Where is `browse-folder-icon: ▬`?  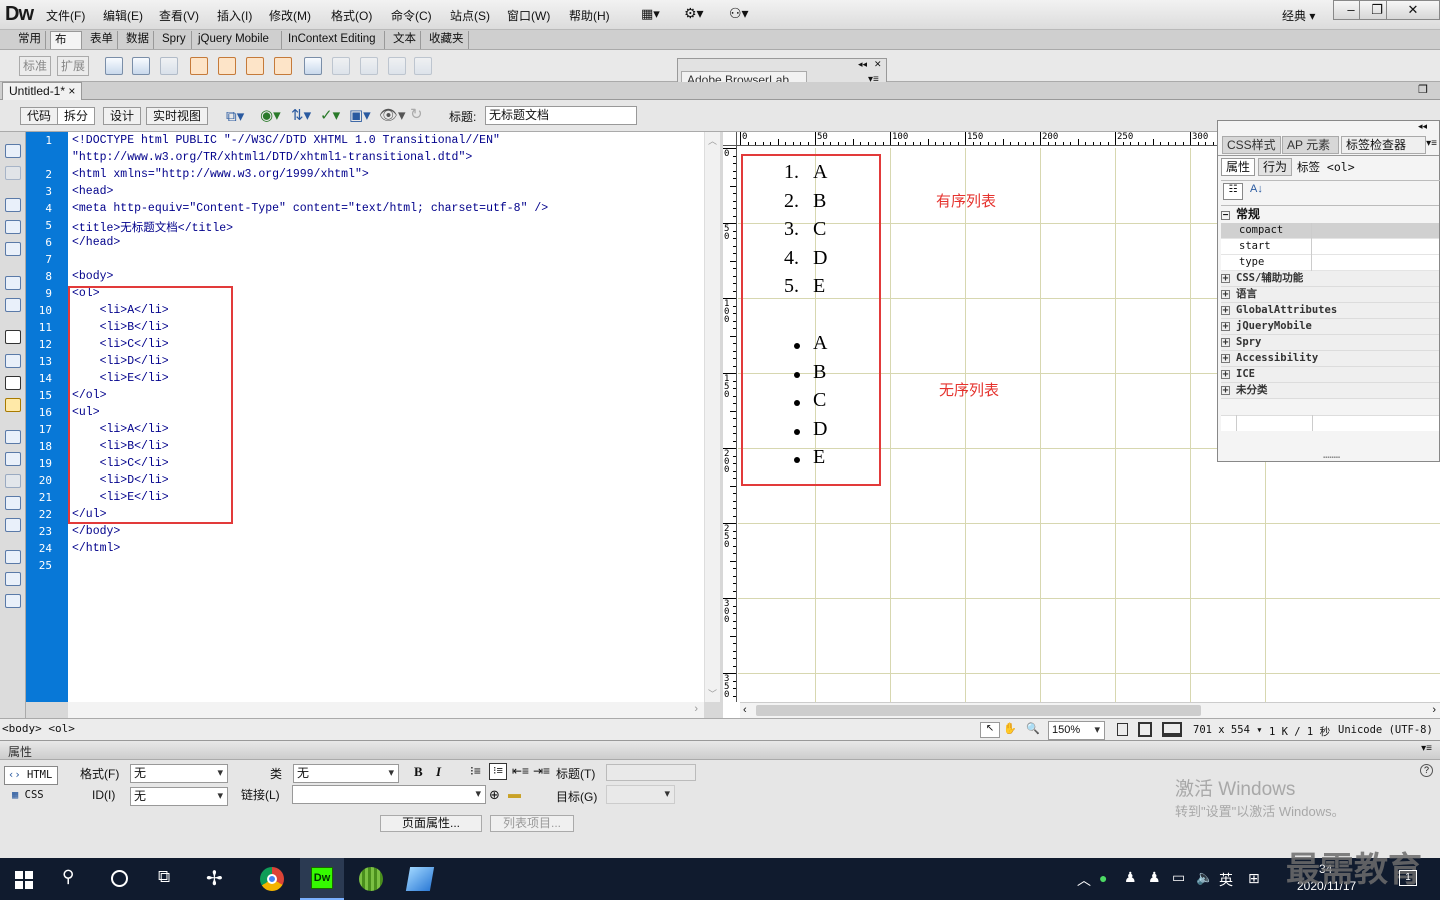 browse-folder-icon: ▬ is located at coordinates (514, 793).